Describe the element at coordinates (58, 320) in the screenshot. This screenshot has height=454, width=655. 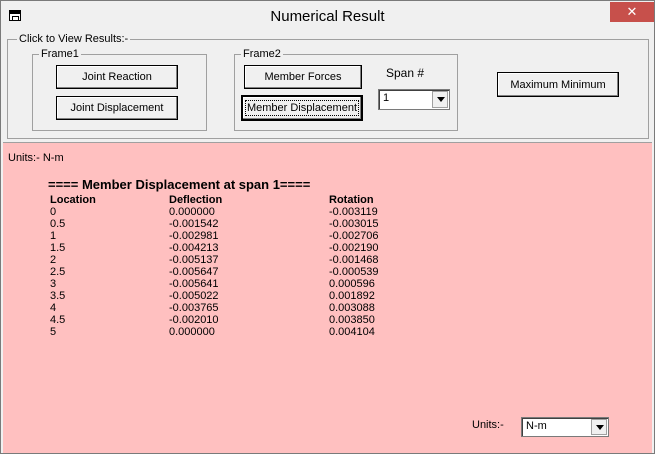
I see `location-cell: 4.5` at that location.